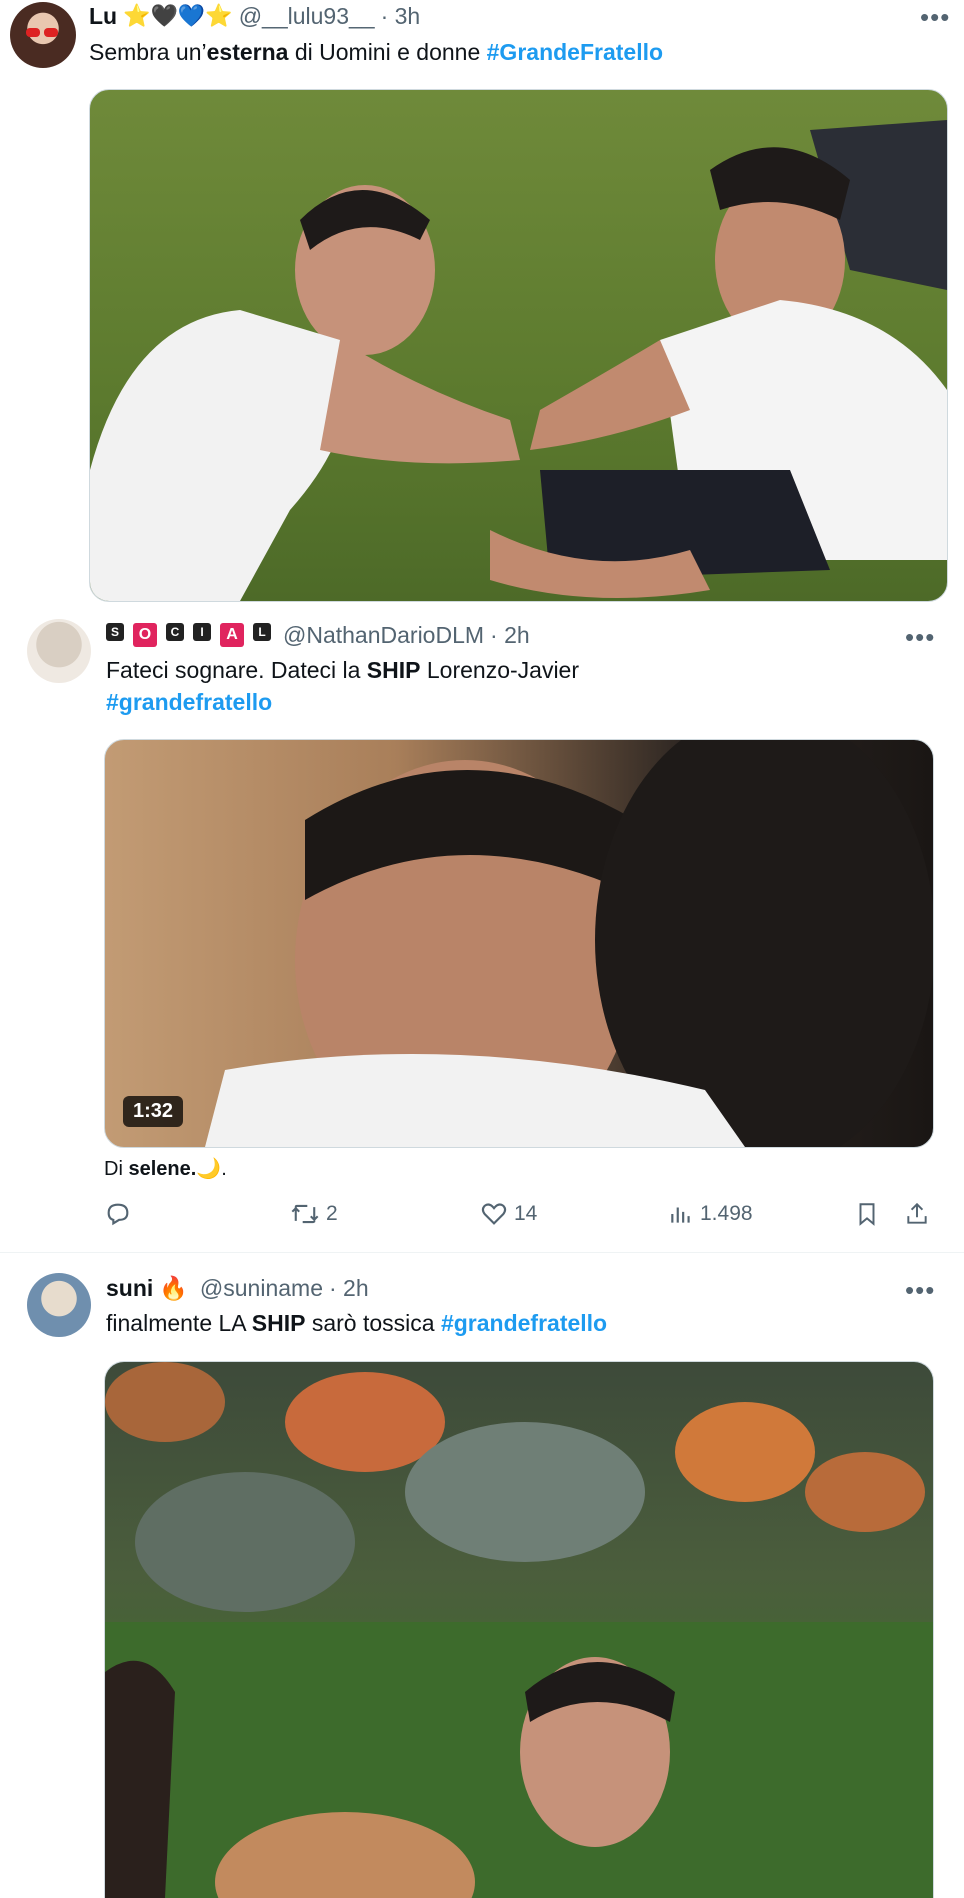 The image size is (964, 1898). What do you see at coordinates (224, 1169) in the screenshot?
I see `text-fragment: .` at bounding box center [224, 1169].